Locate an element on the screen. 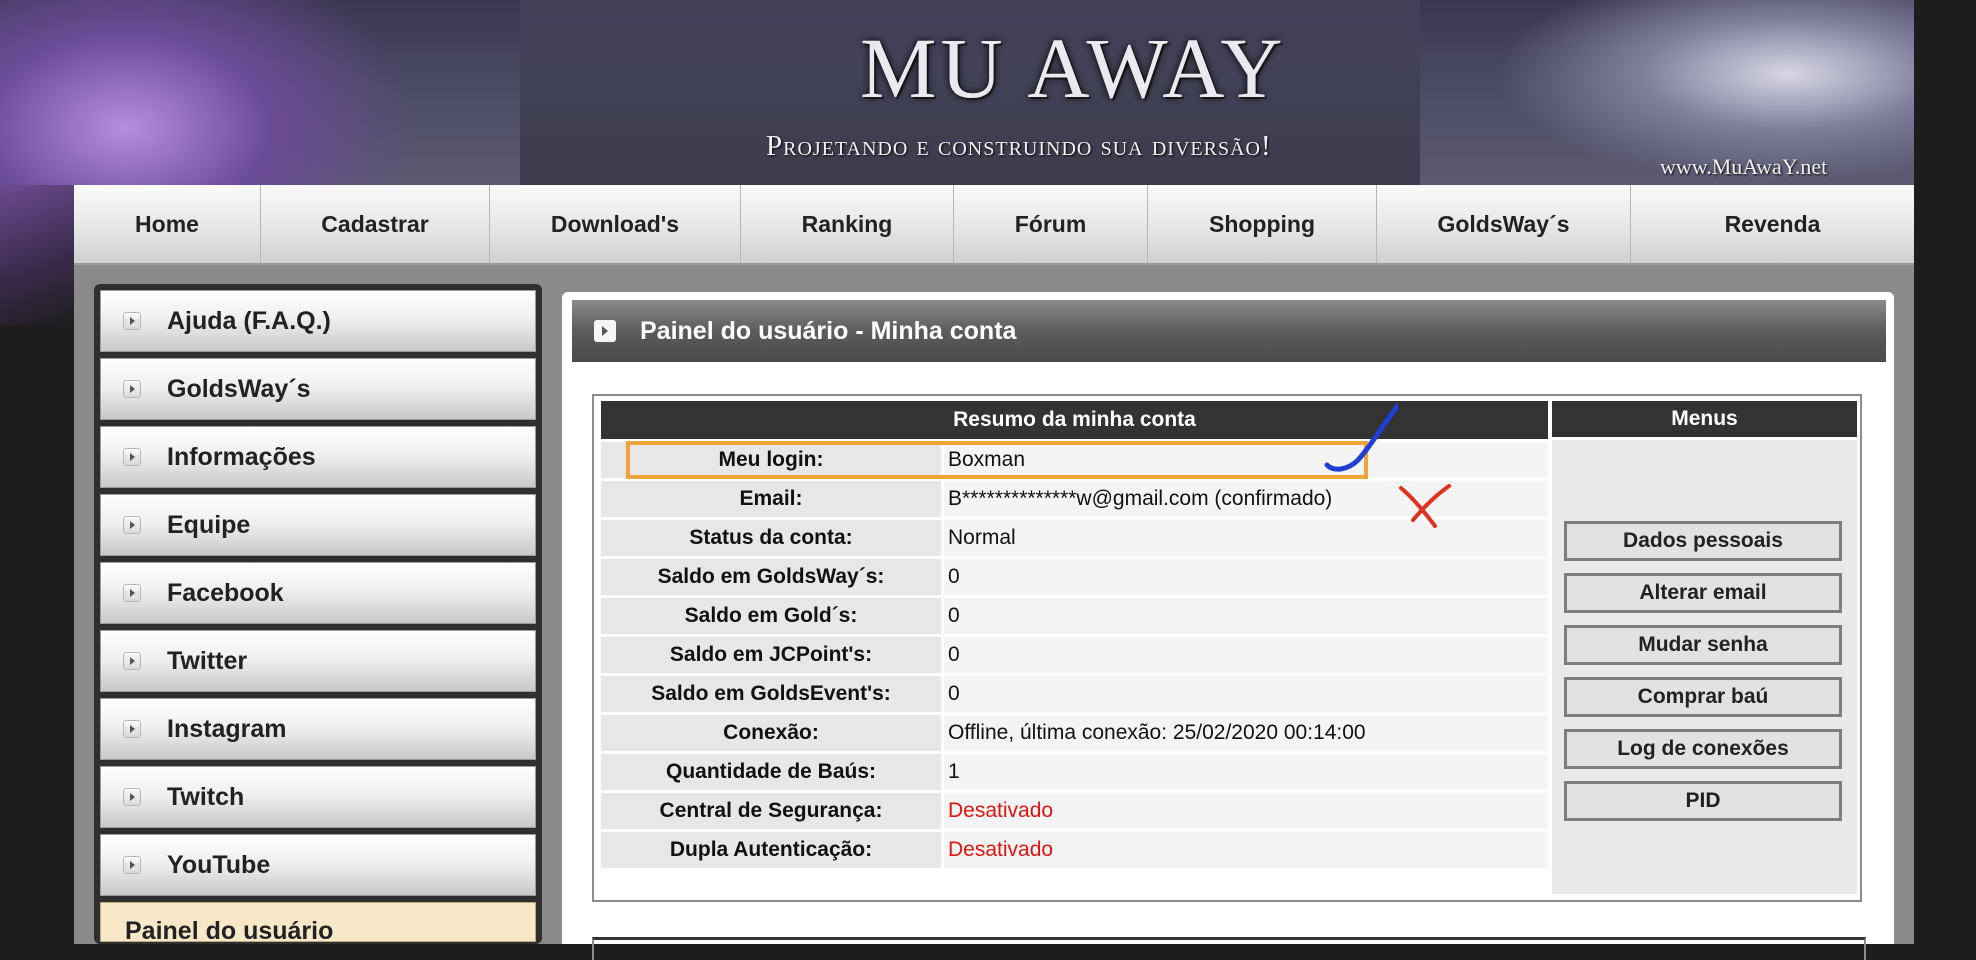 Image resolution: width=1976 pixels, height=960 pixels. jcpoints-balance-value: 0 is located at coordinates (1246, 655).